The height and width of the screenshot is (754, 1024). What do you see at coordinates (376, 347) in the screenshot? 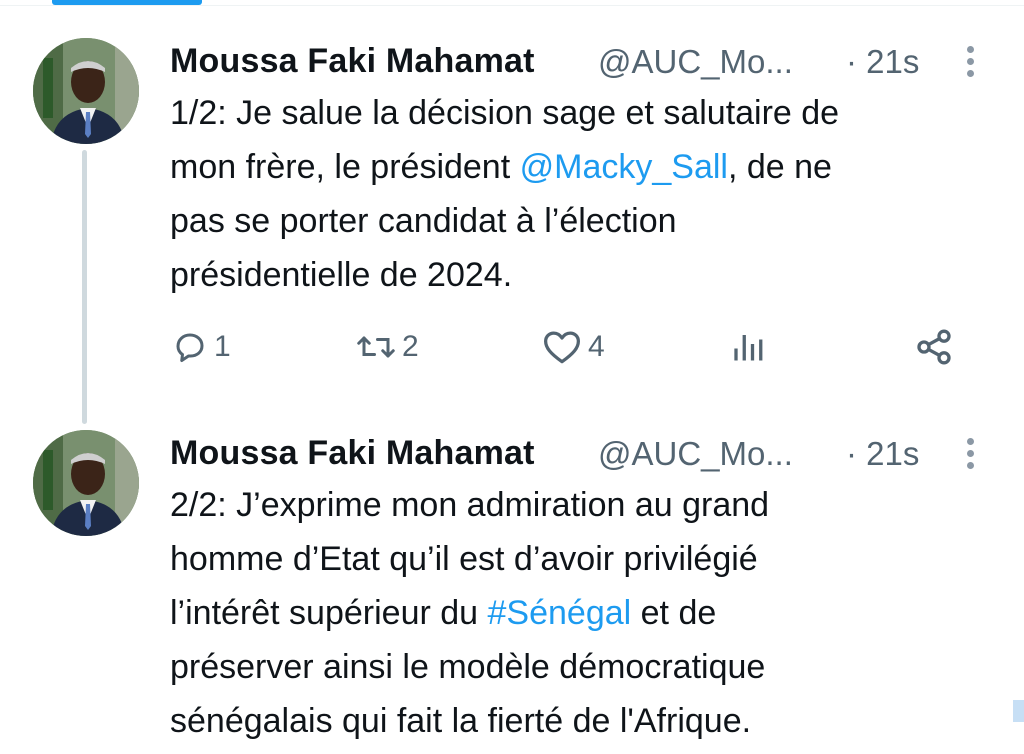
I see `retweet-icon` at bounding box center [376, 347].